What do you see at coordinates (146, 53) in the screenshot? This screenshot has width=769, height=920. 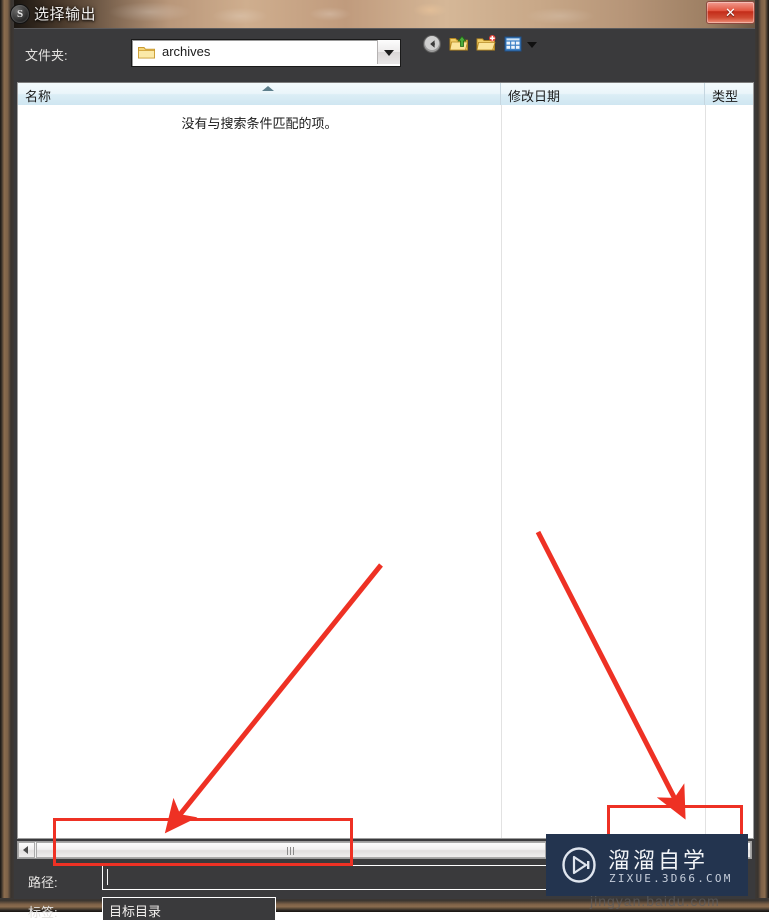 I see `folder-icon` at bounding box center [146, 53].